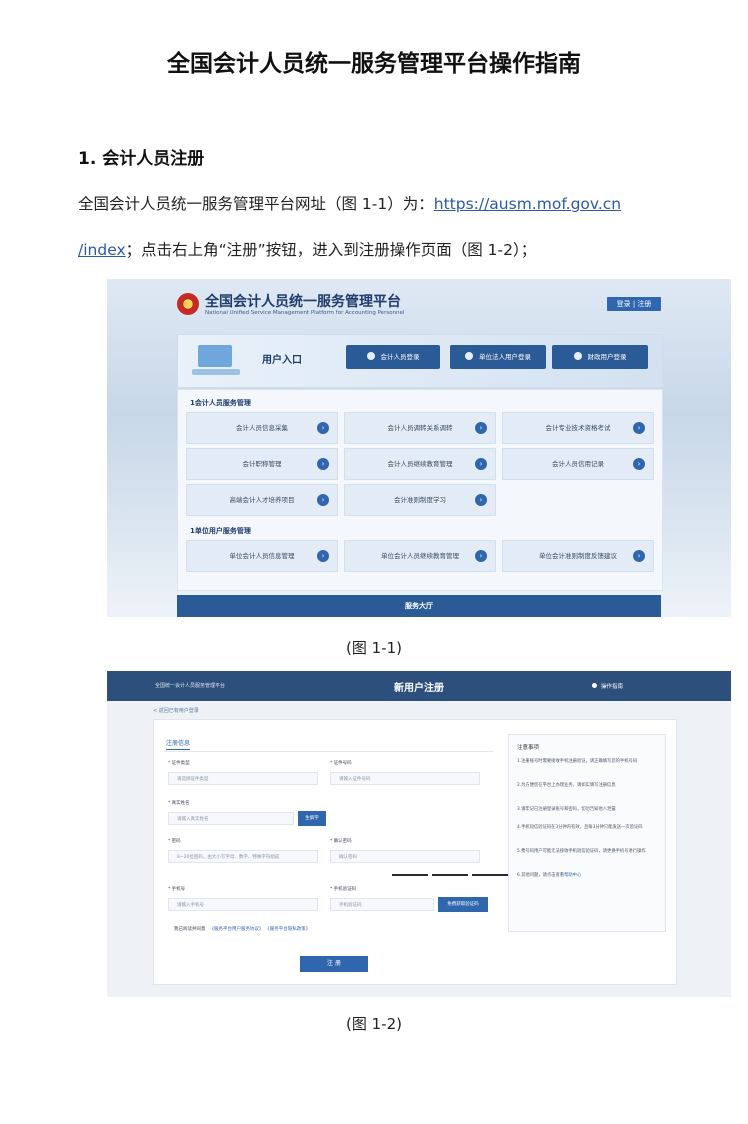 The width and height of the screenshot is (748, 1124). Describe the element at coordinates (580, 827) in the screenshot. I see `note-item: 4.手机短信验证码在3分钟内有效，且每3分钟只能发送一次验证码` at that location.